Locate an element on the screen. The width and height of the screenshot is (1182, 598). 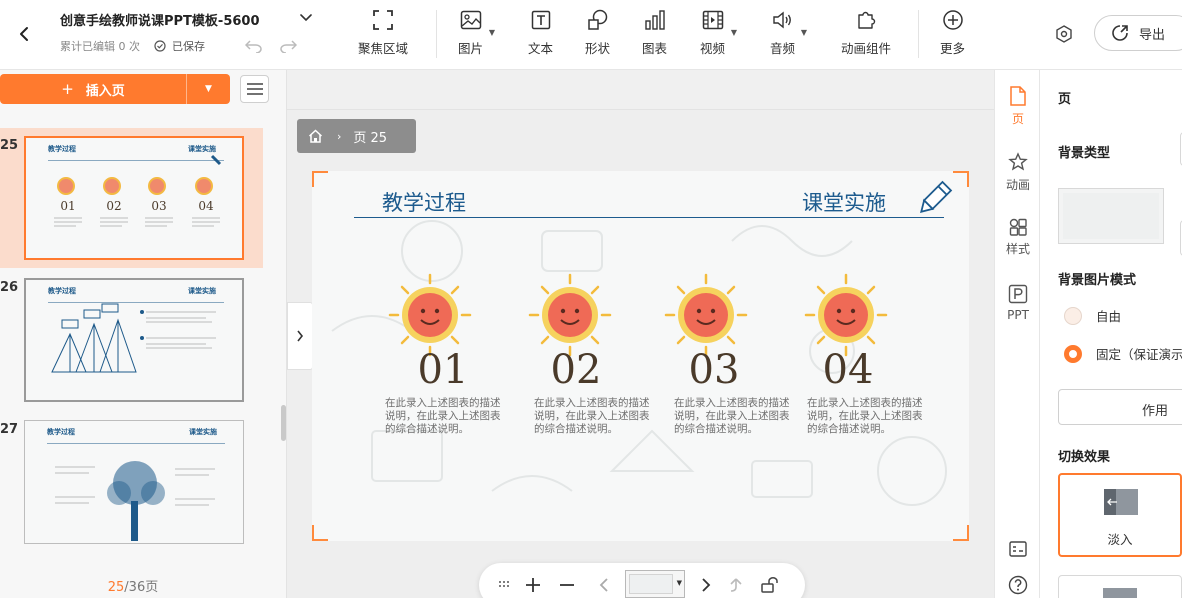
slide-number: 25 is located at coordinates (9, 145).